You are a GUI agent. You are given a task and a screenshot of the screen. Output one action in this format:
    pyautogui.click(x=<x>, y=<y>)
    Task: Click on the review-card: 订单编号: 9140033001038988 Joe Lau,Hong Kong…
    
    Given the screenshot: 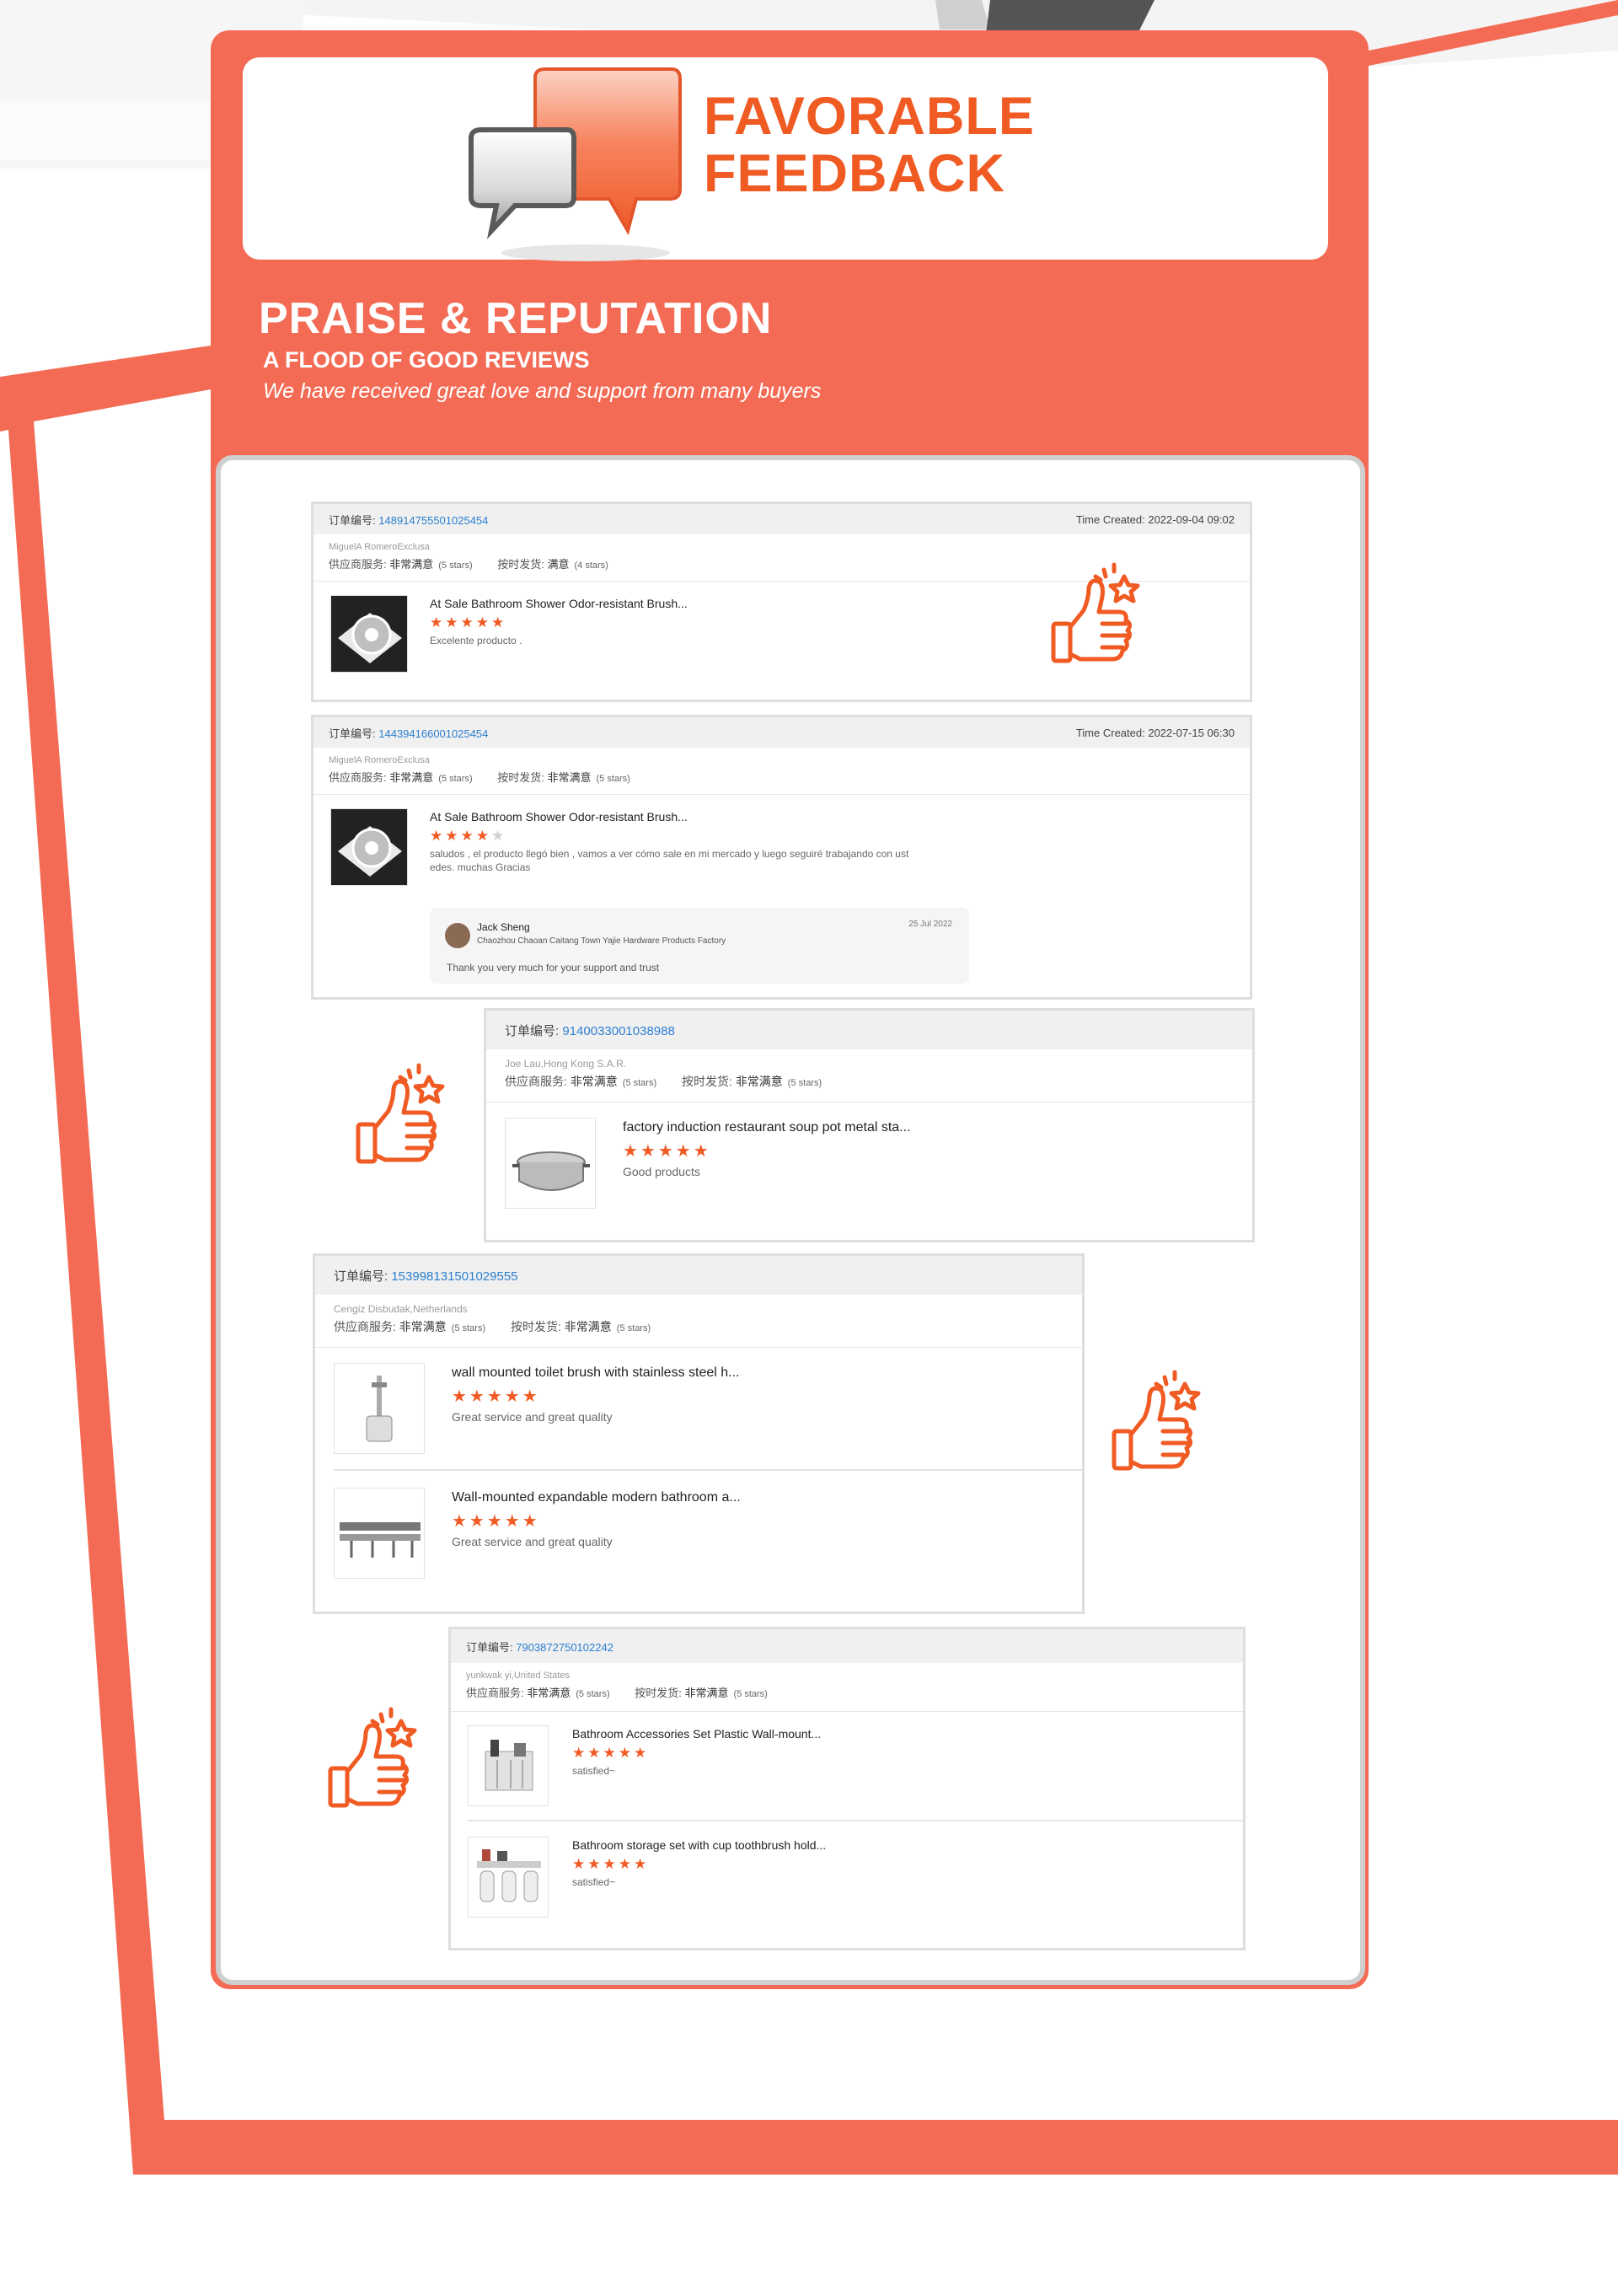 What is the action you would take?
    pyautogui.click(x=869, y=1125)
    